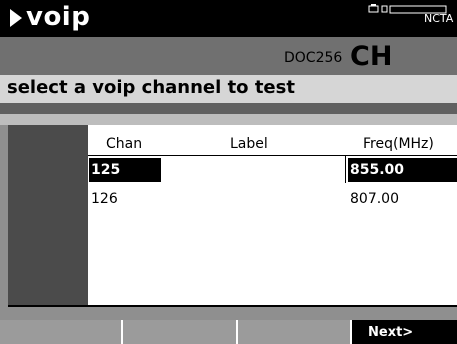  Describe the element at coordinates (391, 332) in the screenshot. I see `next-button-label: Next>` at that location.